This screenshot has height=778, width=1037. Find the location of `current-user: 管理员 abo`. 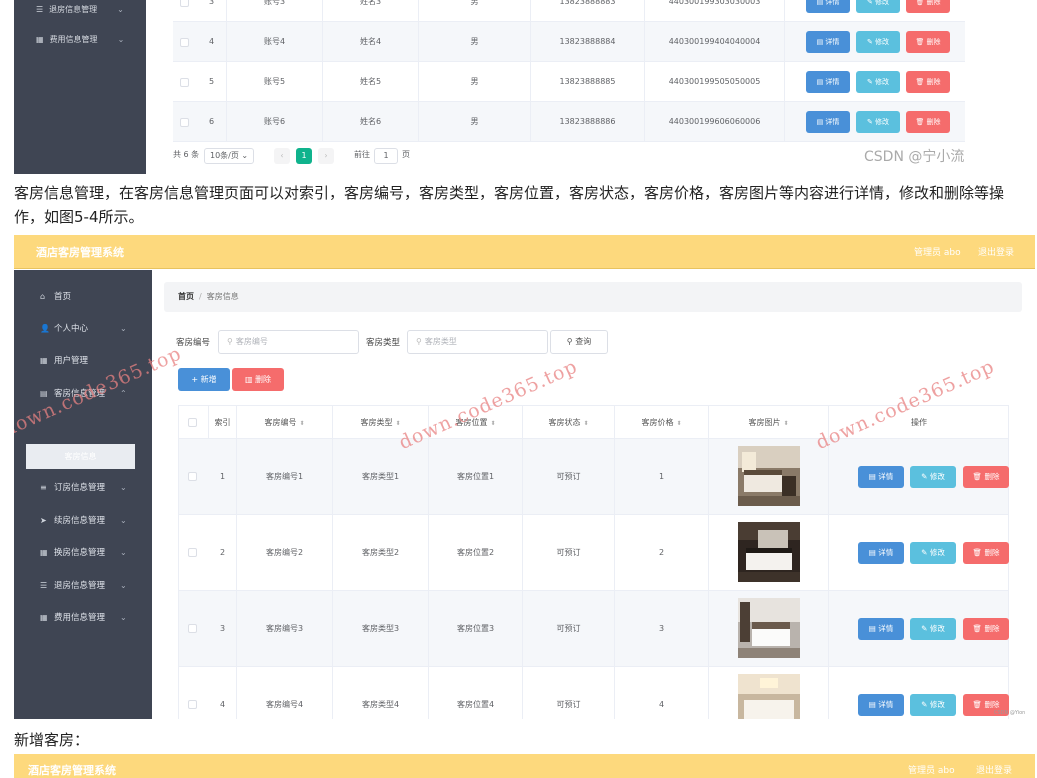

current-user: 管理员 abo is located at coordinates (931, 771).